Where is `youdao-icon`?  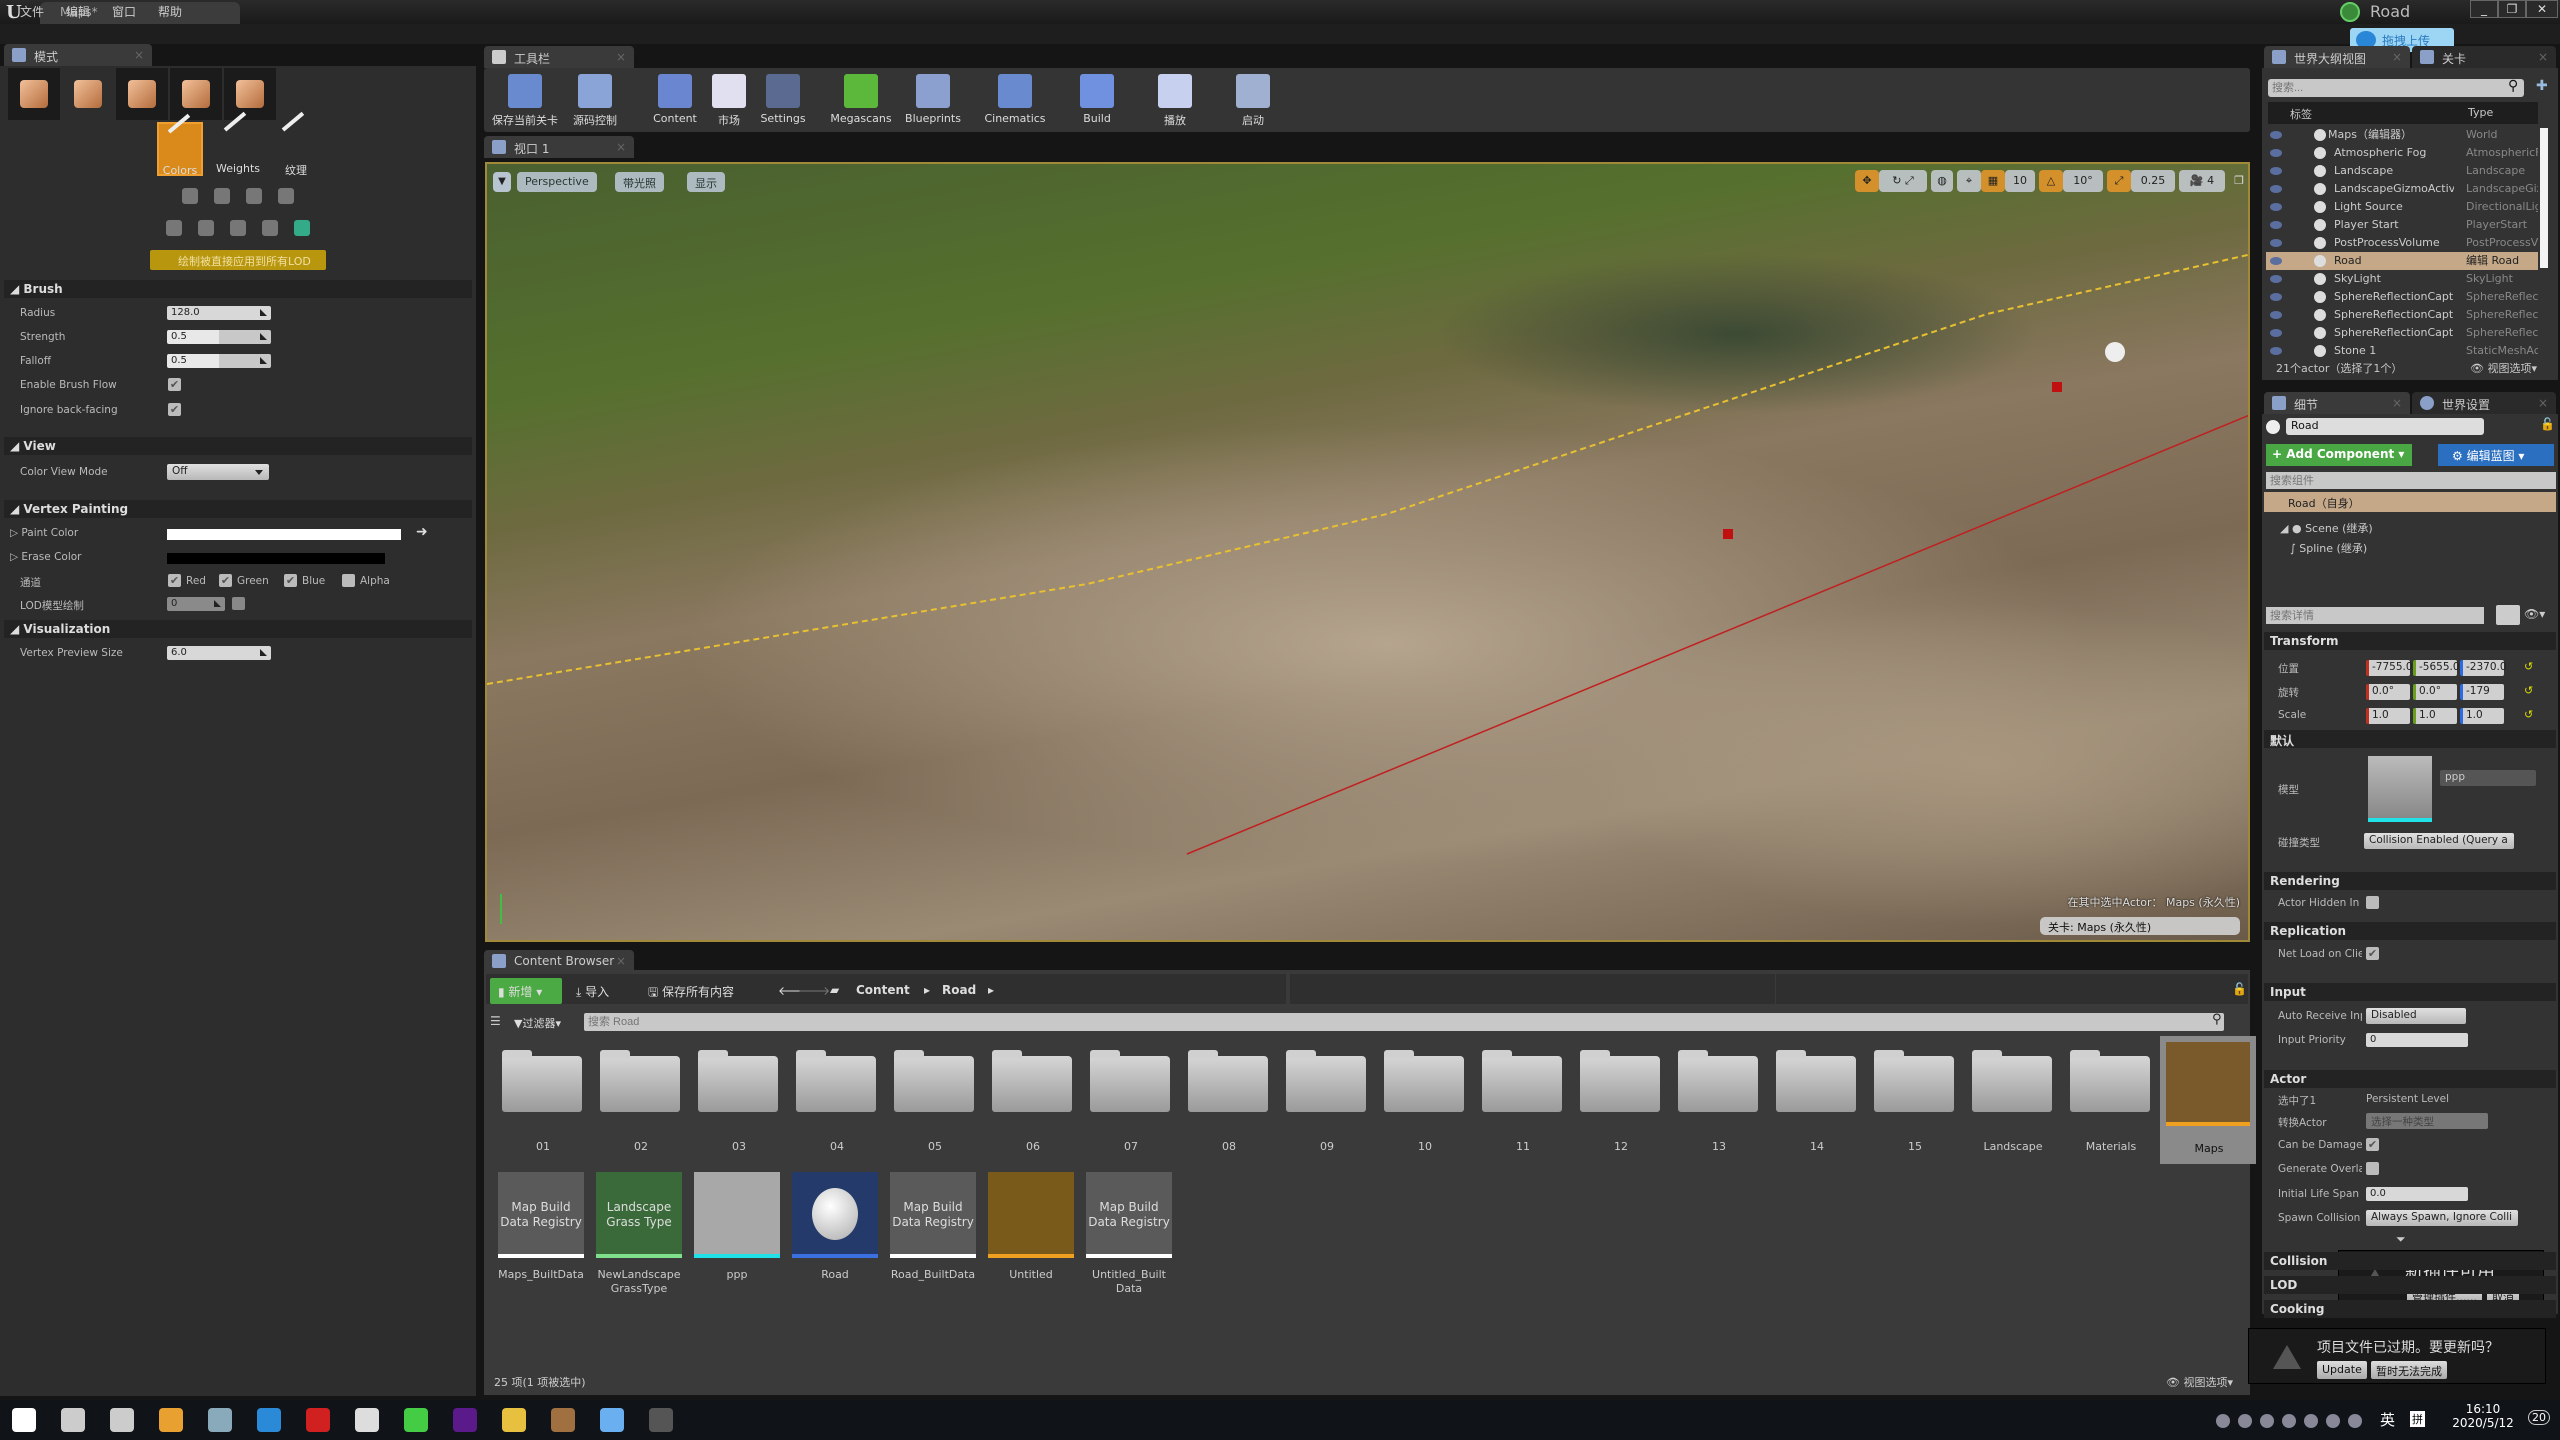 youdao-icon is located at coordinates (318, 1420).